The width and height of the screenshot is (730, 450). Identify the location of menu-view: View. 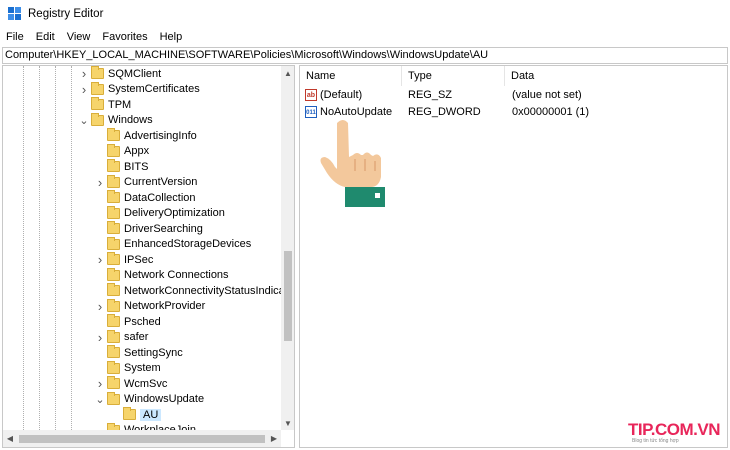
(79, 37).